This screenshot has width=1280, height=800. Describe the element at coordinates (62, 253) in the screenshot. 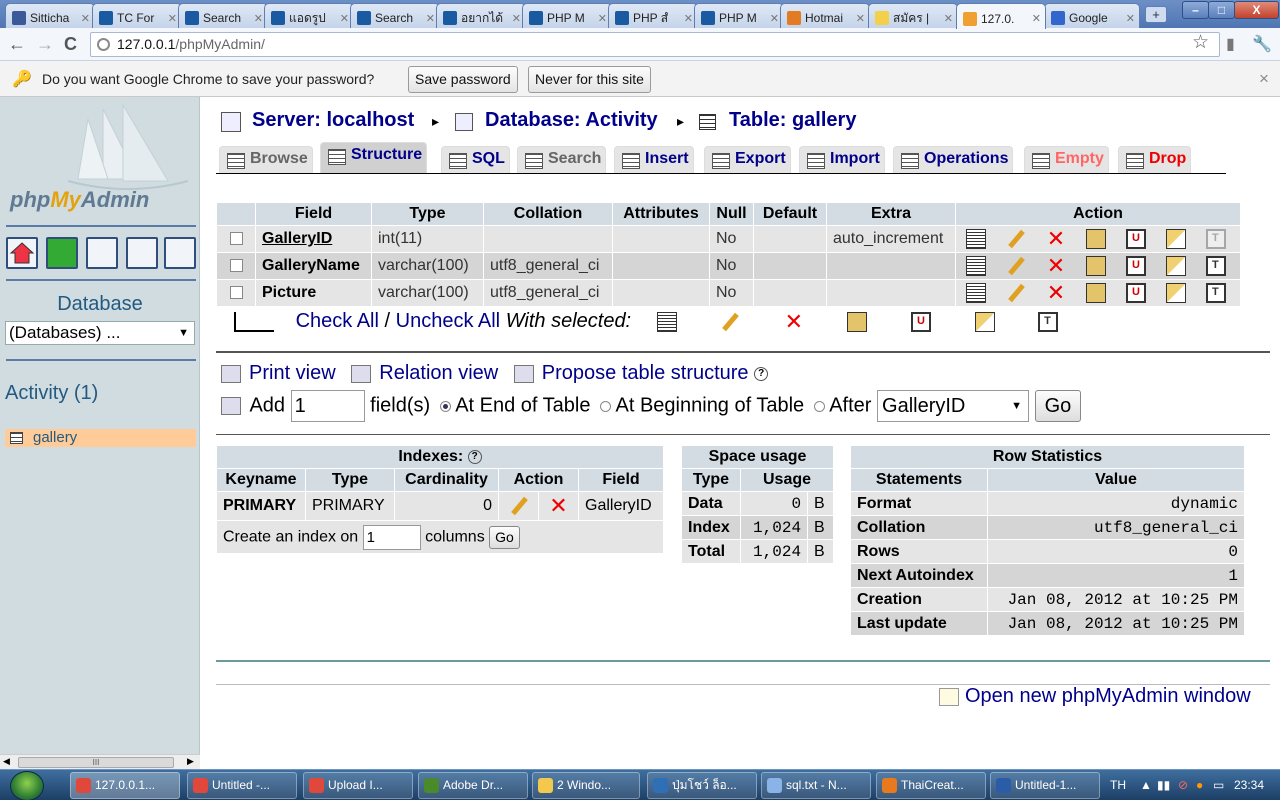

I see `exit-icon` at that location.